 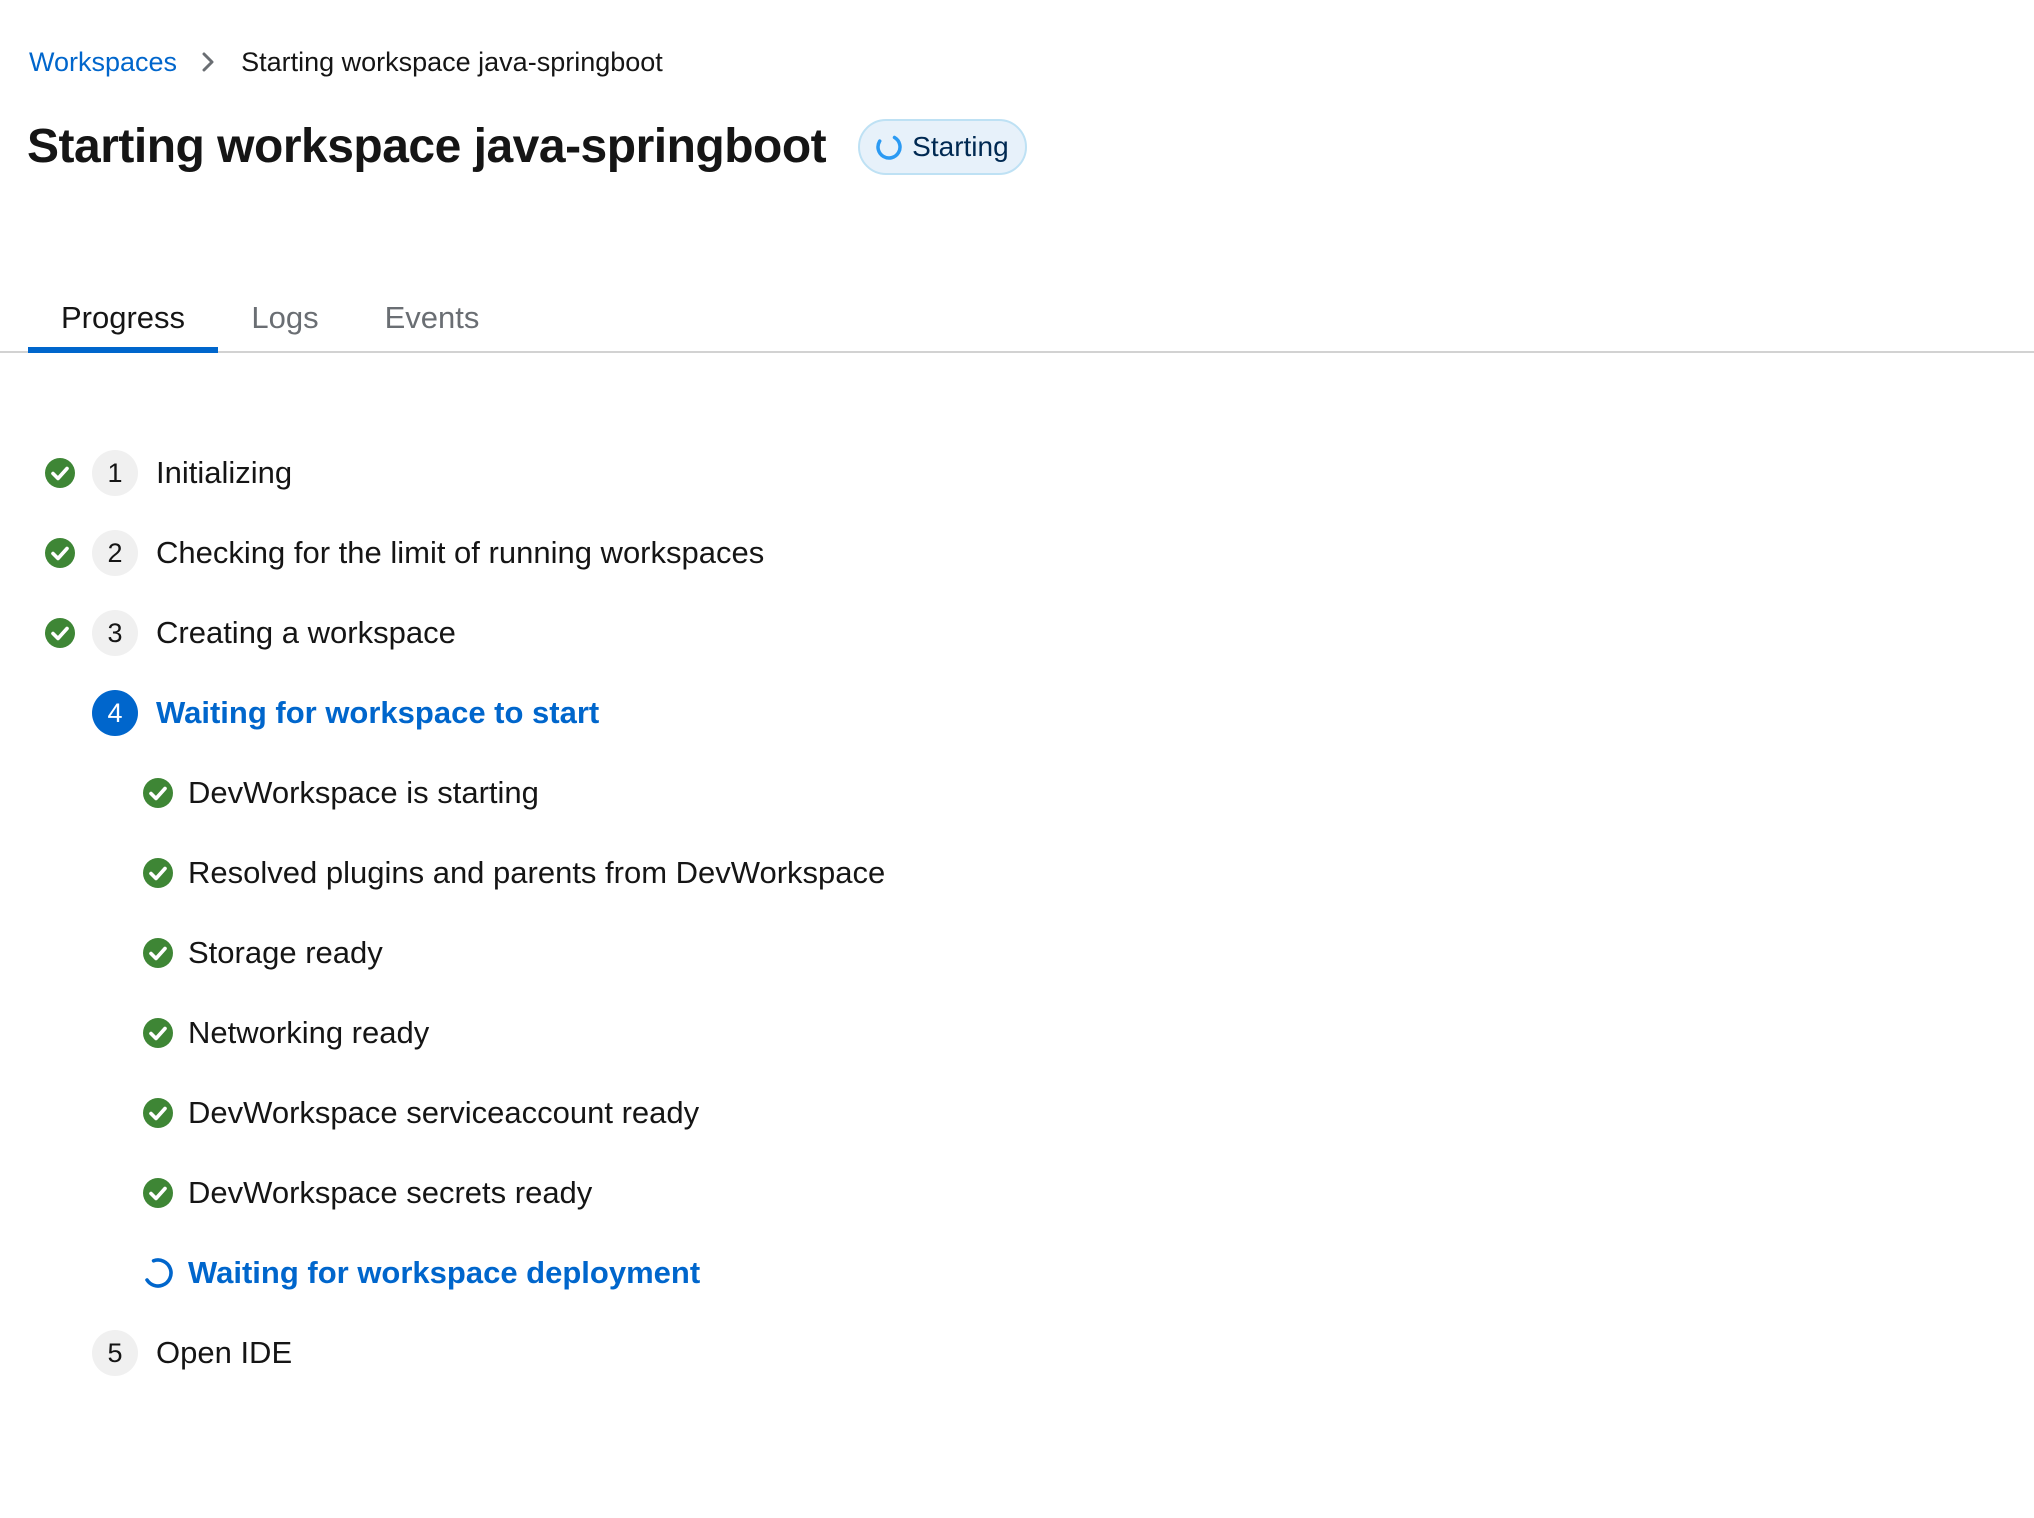 I want to click on substep-item: Storage ready, so click(x=262, y=953).